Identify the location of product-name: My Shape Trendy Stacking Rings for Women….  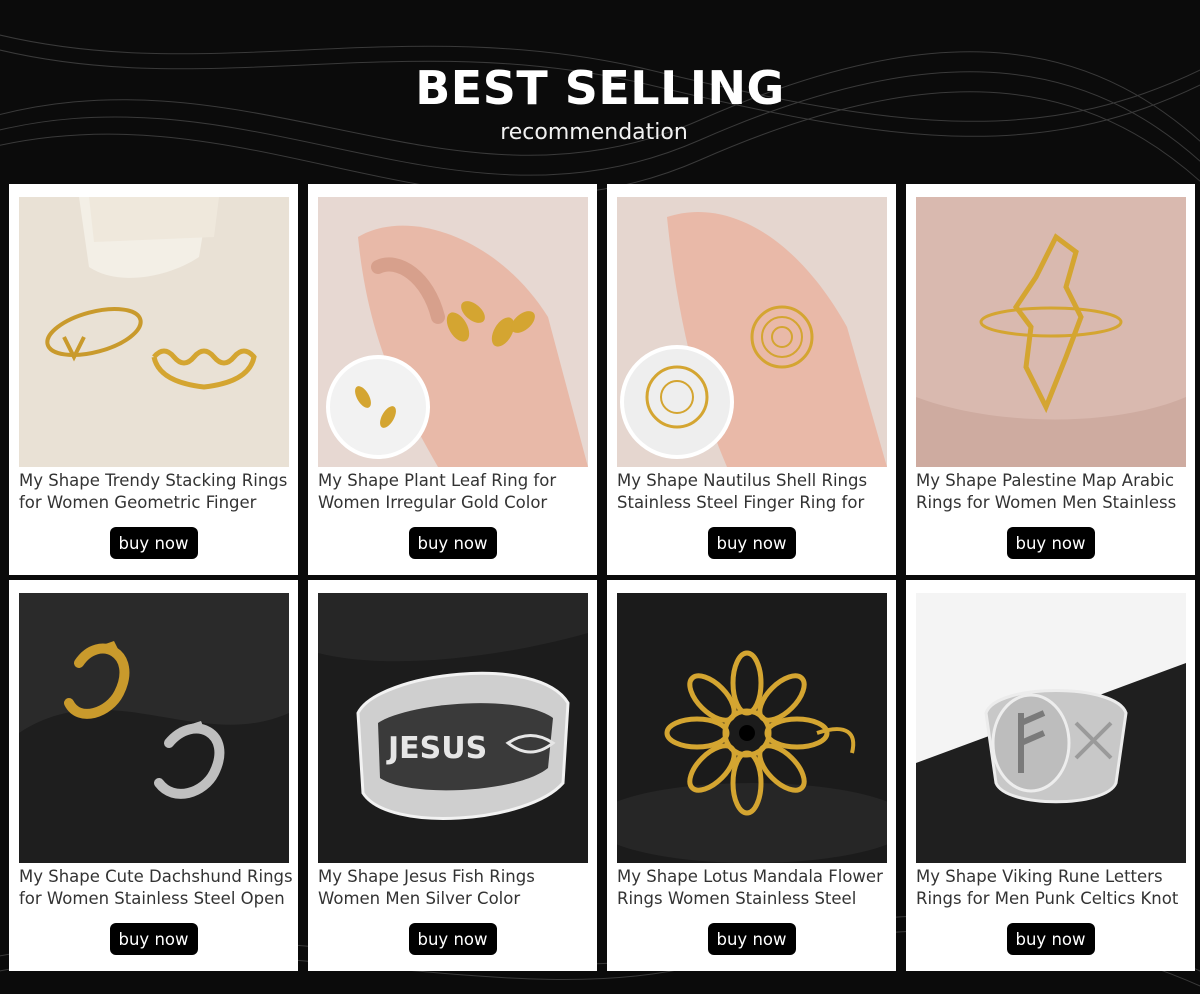
(156, 492).